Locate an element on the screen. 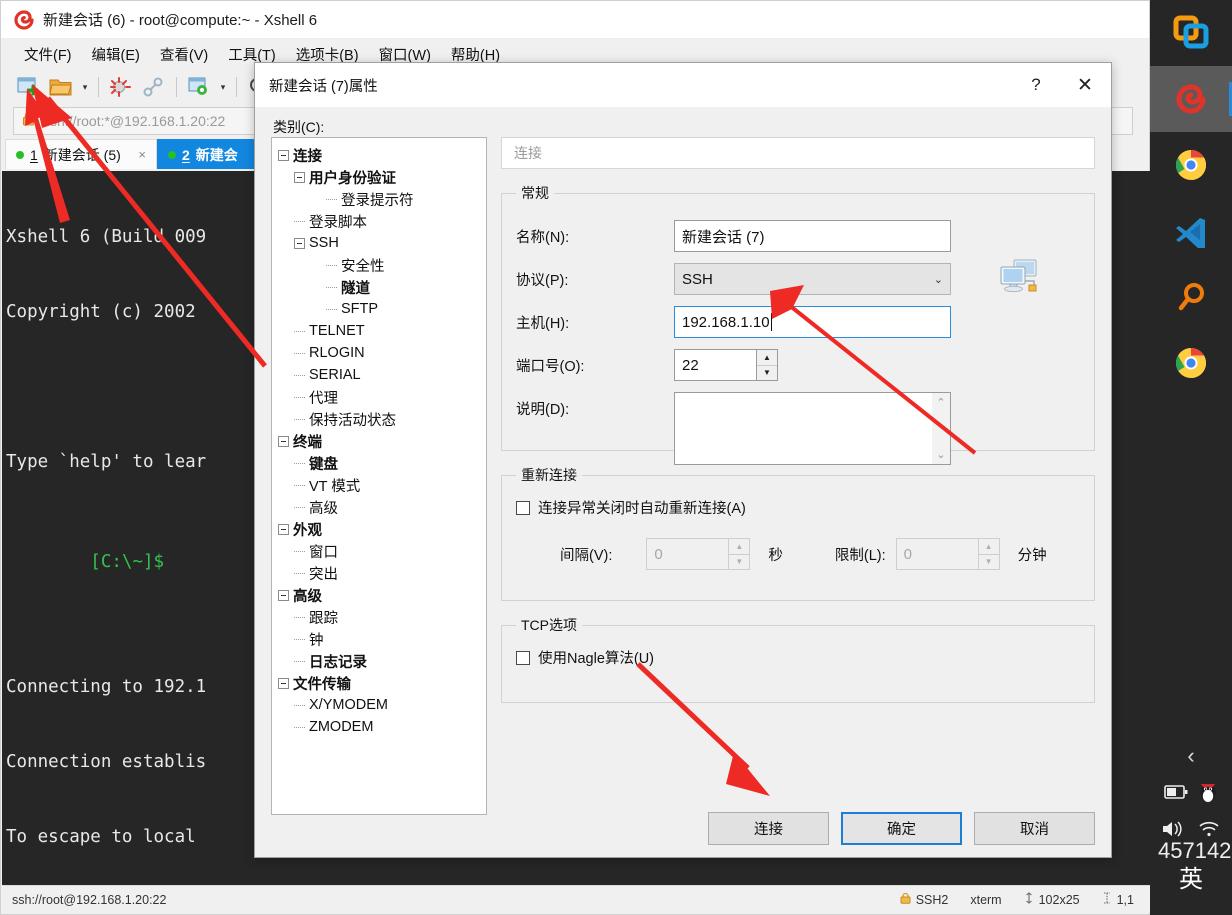  auto-reconnect-row: 连接异常关闭时自动重新连接(A) is located at coordinates (798, 507).